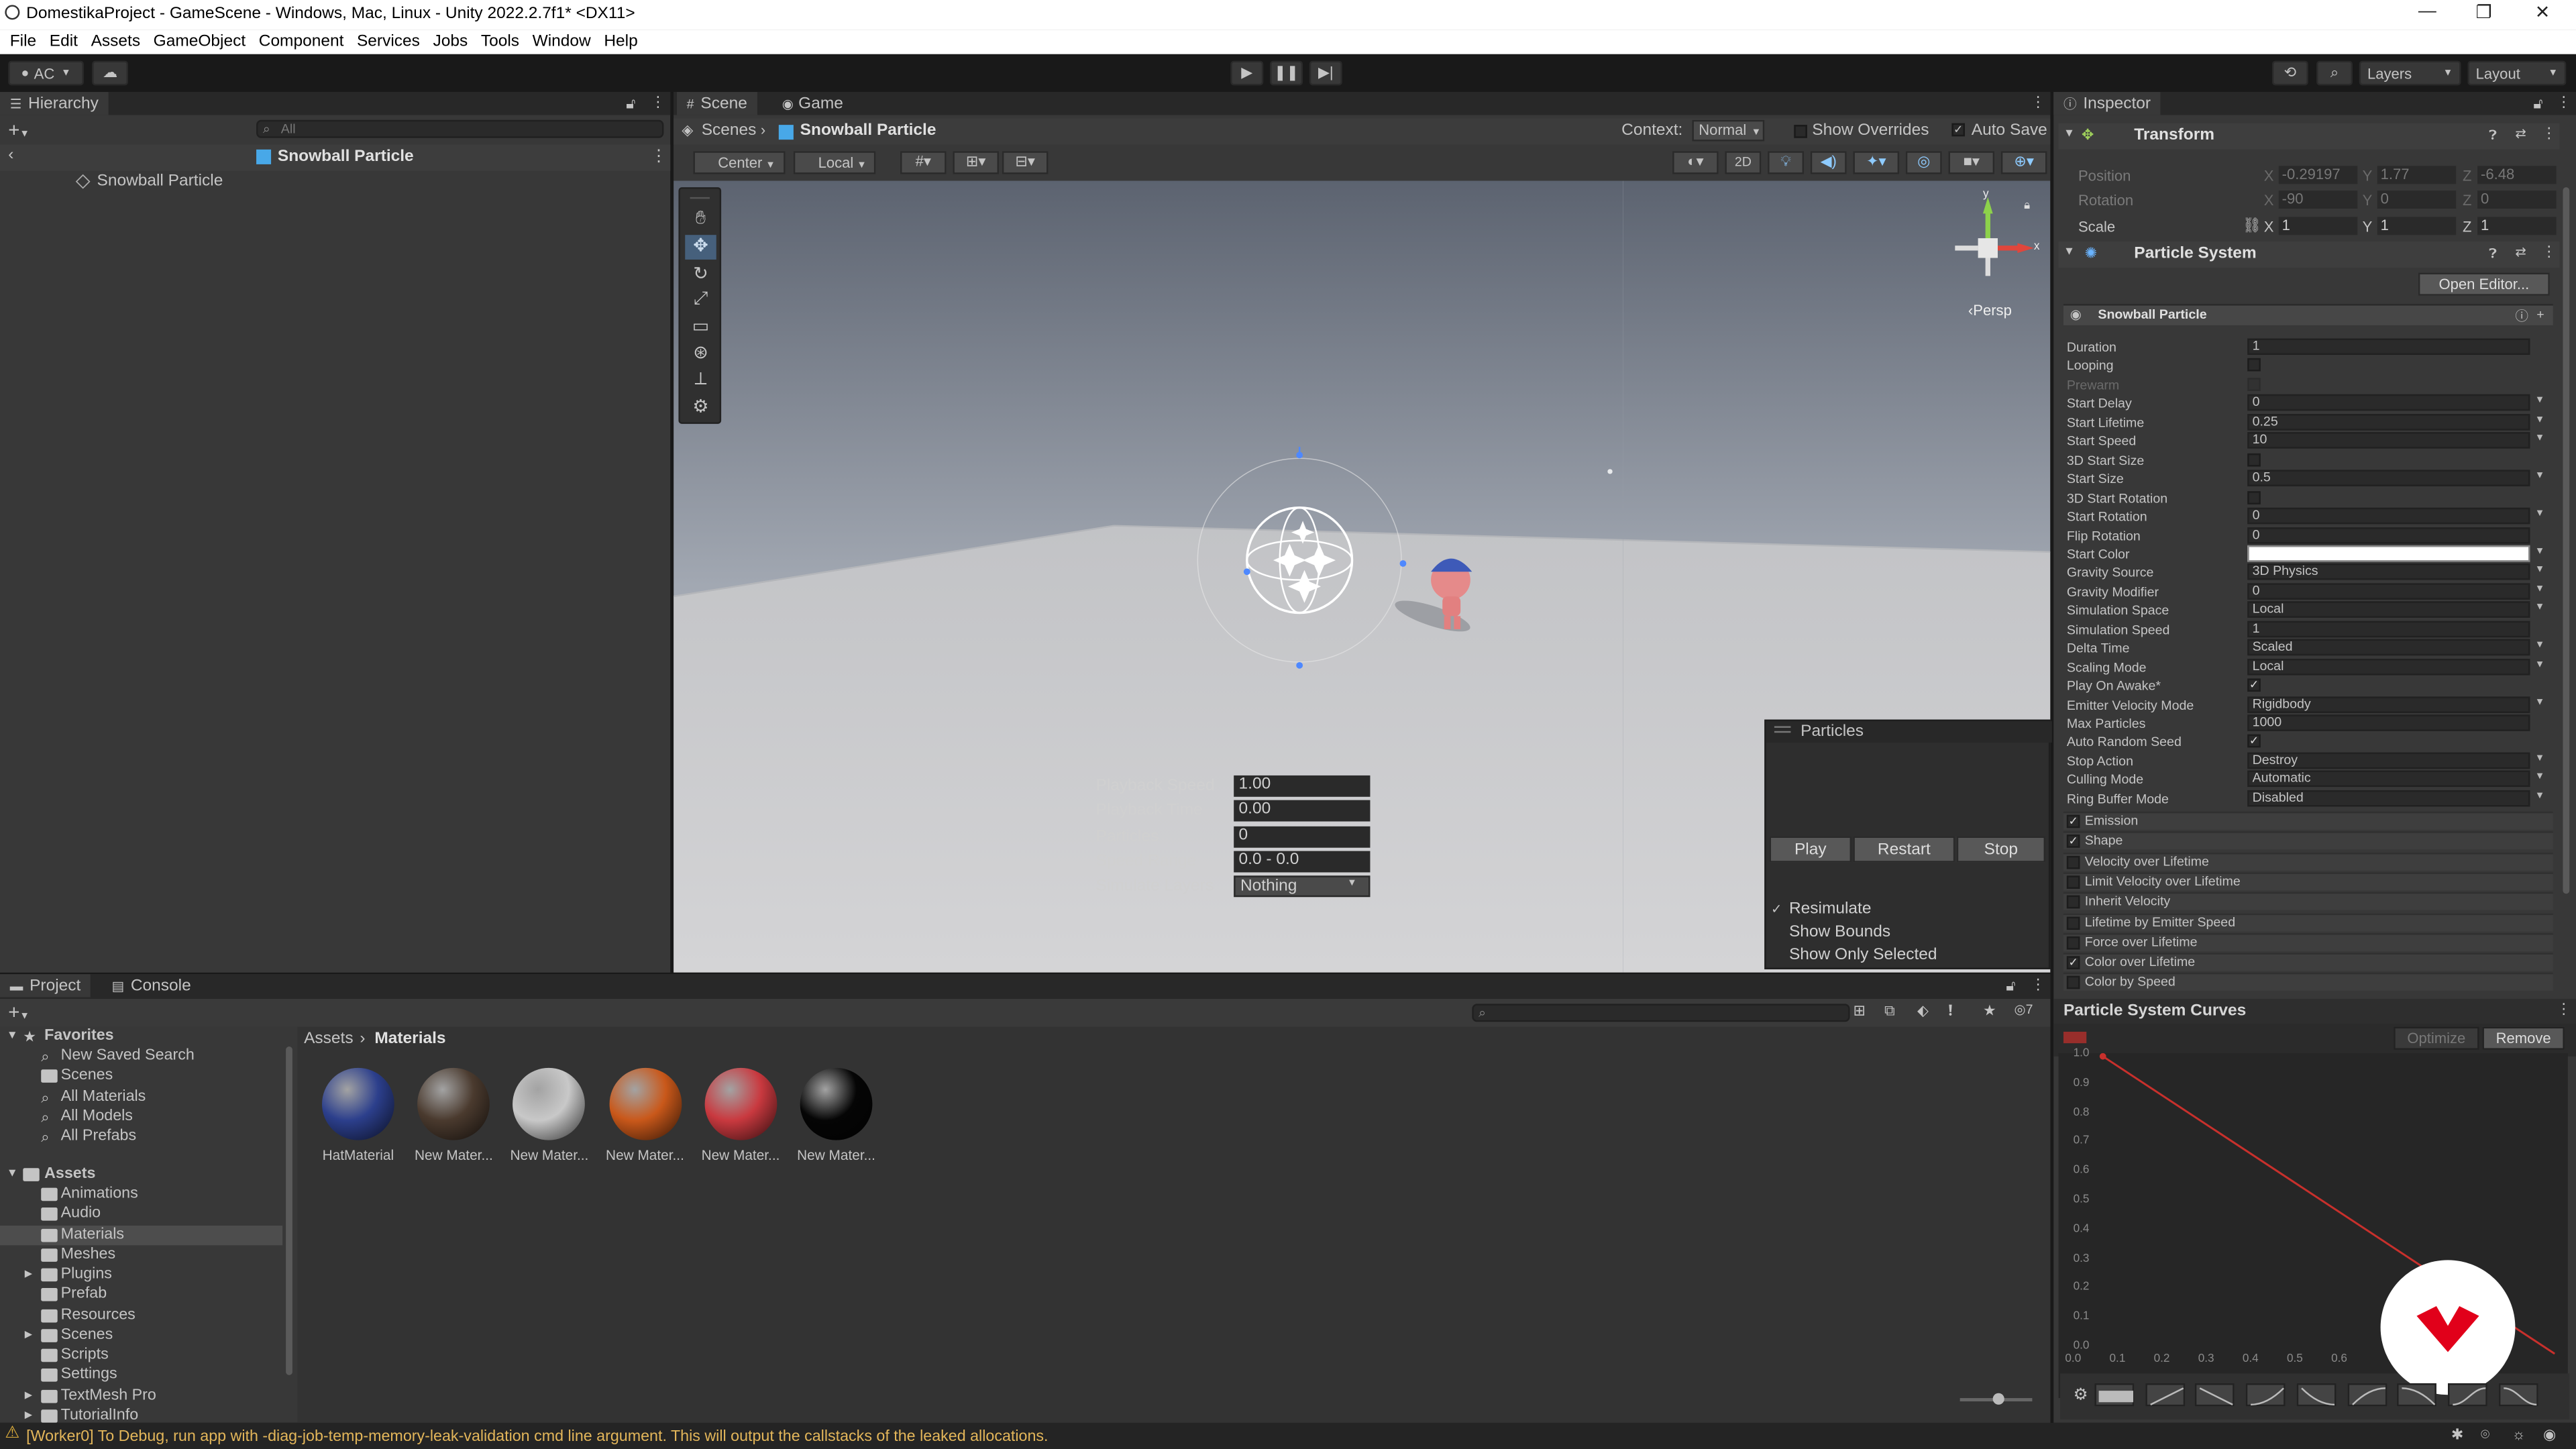 The image size is (2576, 1449). I want to click on breadcrumb-assets: Assets, so click(329, 1039).